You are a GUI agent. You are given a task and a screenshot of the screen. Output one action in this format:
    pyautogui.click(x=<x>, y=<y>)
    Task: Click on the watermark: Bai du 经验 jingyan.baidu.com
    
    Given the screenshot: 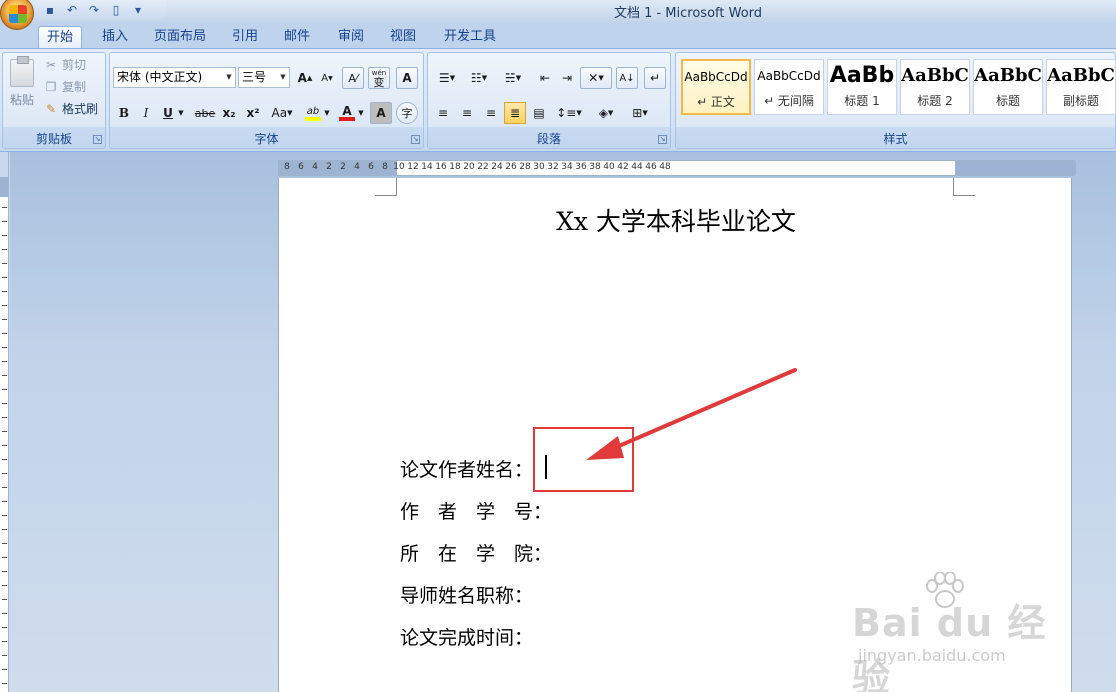 What is the action you would take?
    pyautogui.click(x=957, y=632)
    